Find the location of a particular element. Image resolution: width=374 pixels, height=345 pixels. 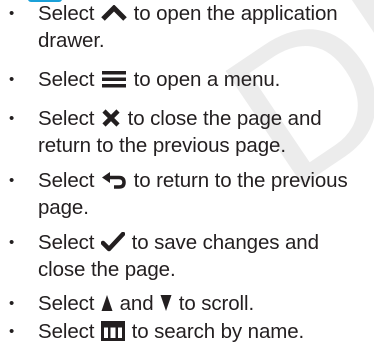

item-text-after: to search by name. is located at coordinates (218, 331).